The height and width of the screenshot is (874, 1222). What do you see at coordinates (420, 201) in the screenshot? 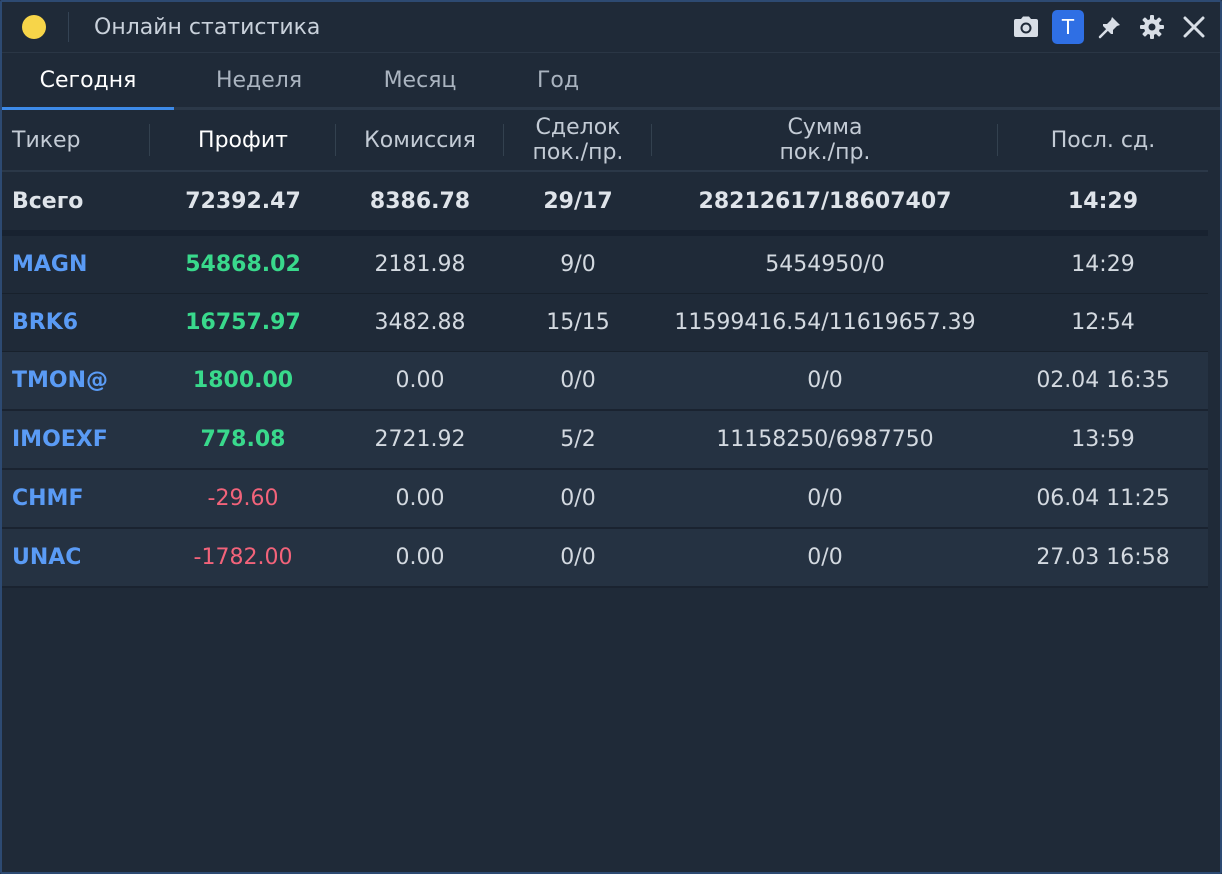
I see `total-commission: 8386.78` at bounding box center [420, 201].